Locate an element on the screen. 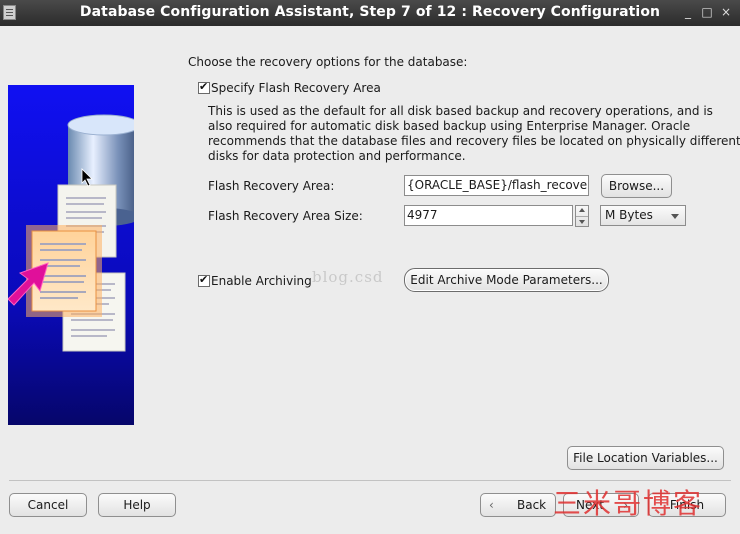 The image size is (740, 534). unit-select: M Bytes is located at coordinates (643, 215).